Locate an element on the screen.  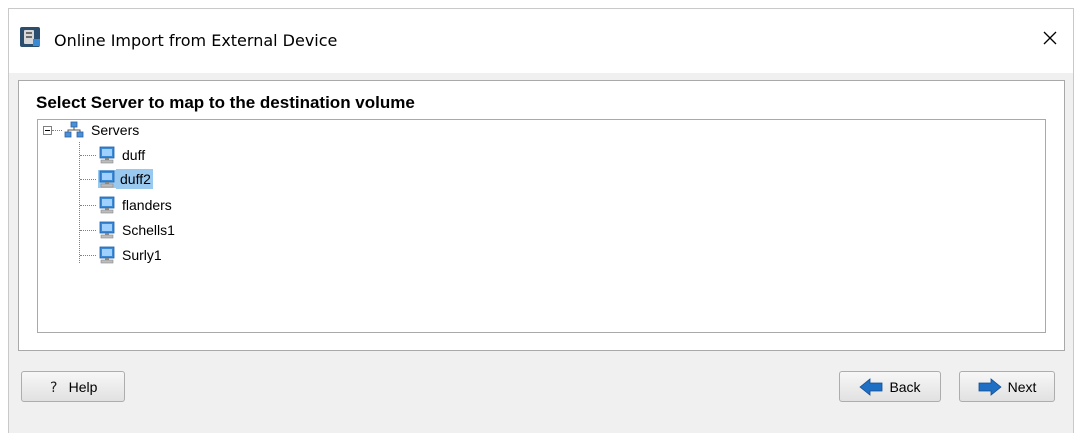
help-question-icon: ? is located at coordinates (53, 387).